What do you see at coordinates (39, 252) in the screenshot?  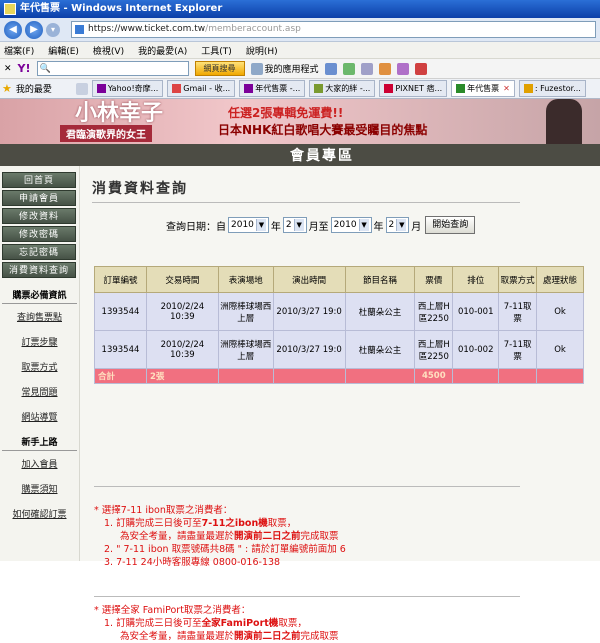 I see `sidebar-forgot-password-button: 忘記密碼` at bounding box center [39, 252].